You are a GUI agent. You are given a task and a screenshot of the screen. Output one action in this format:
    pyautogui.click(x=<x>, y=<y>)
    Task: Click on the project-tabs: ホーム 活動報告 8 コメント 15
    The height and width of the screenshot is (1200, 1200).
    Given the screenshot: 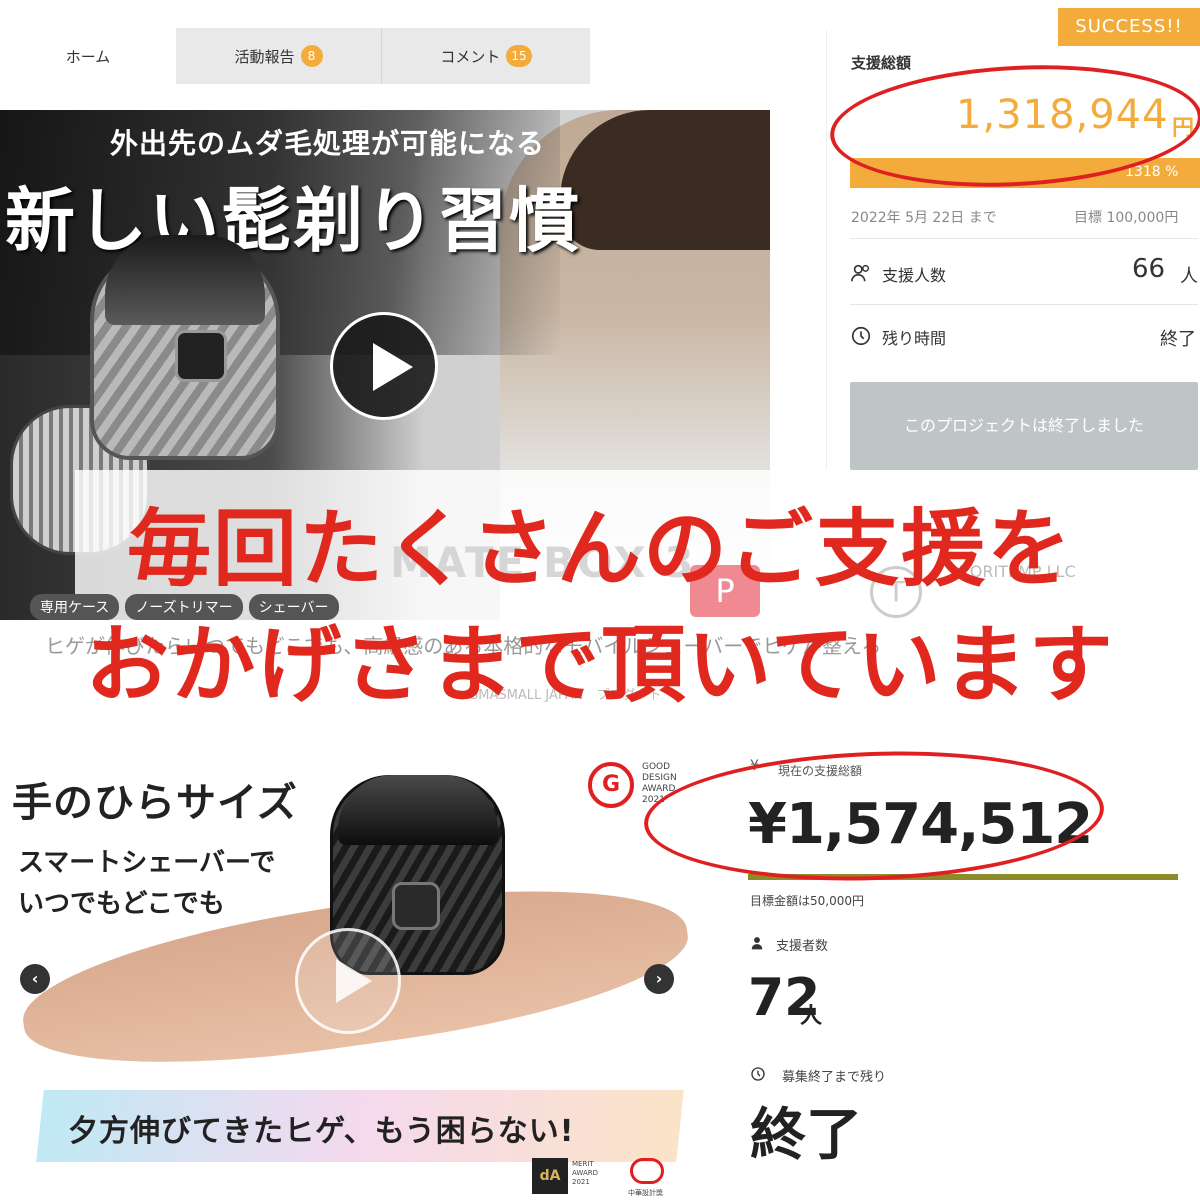 What is the action you would take?
    pyautogui.click(x=295, y=56)
    